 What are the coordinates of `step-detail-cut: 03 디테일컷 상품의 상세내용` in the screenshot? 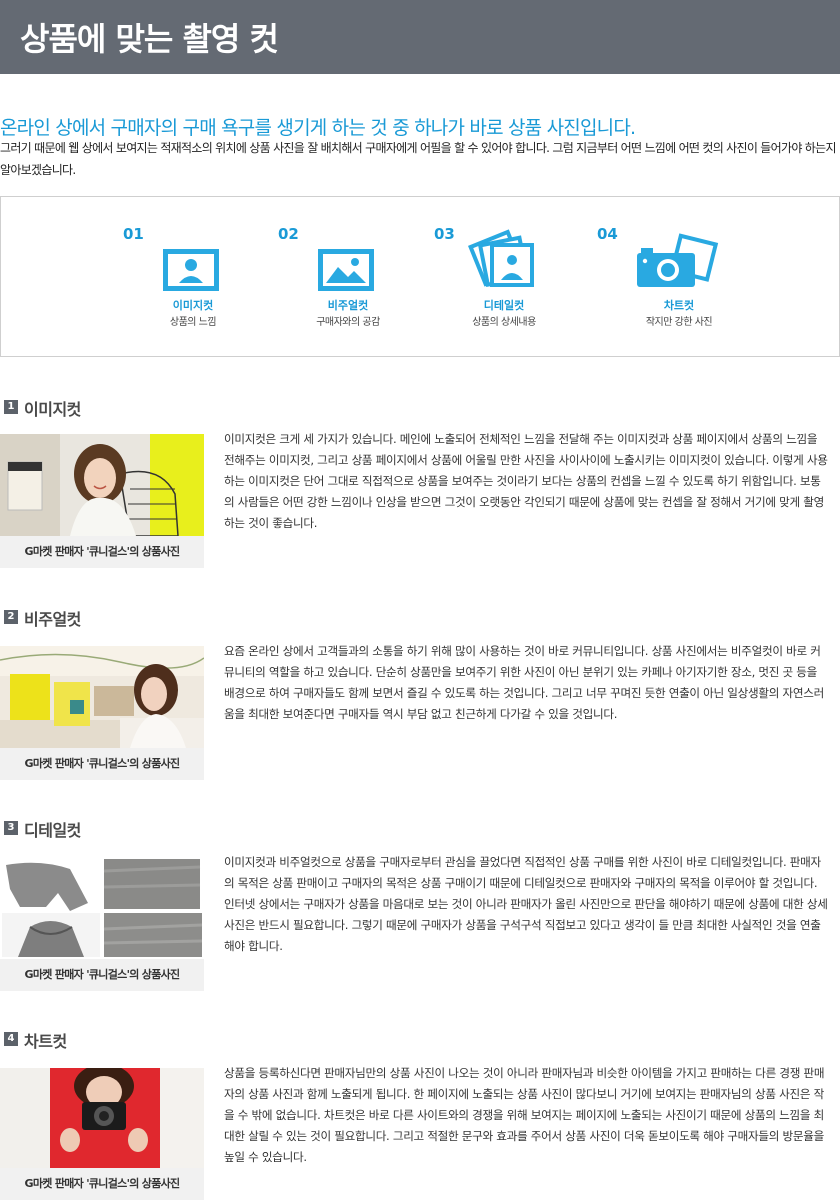 It's located at (504, 277).